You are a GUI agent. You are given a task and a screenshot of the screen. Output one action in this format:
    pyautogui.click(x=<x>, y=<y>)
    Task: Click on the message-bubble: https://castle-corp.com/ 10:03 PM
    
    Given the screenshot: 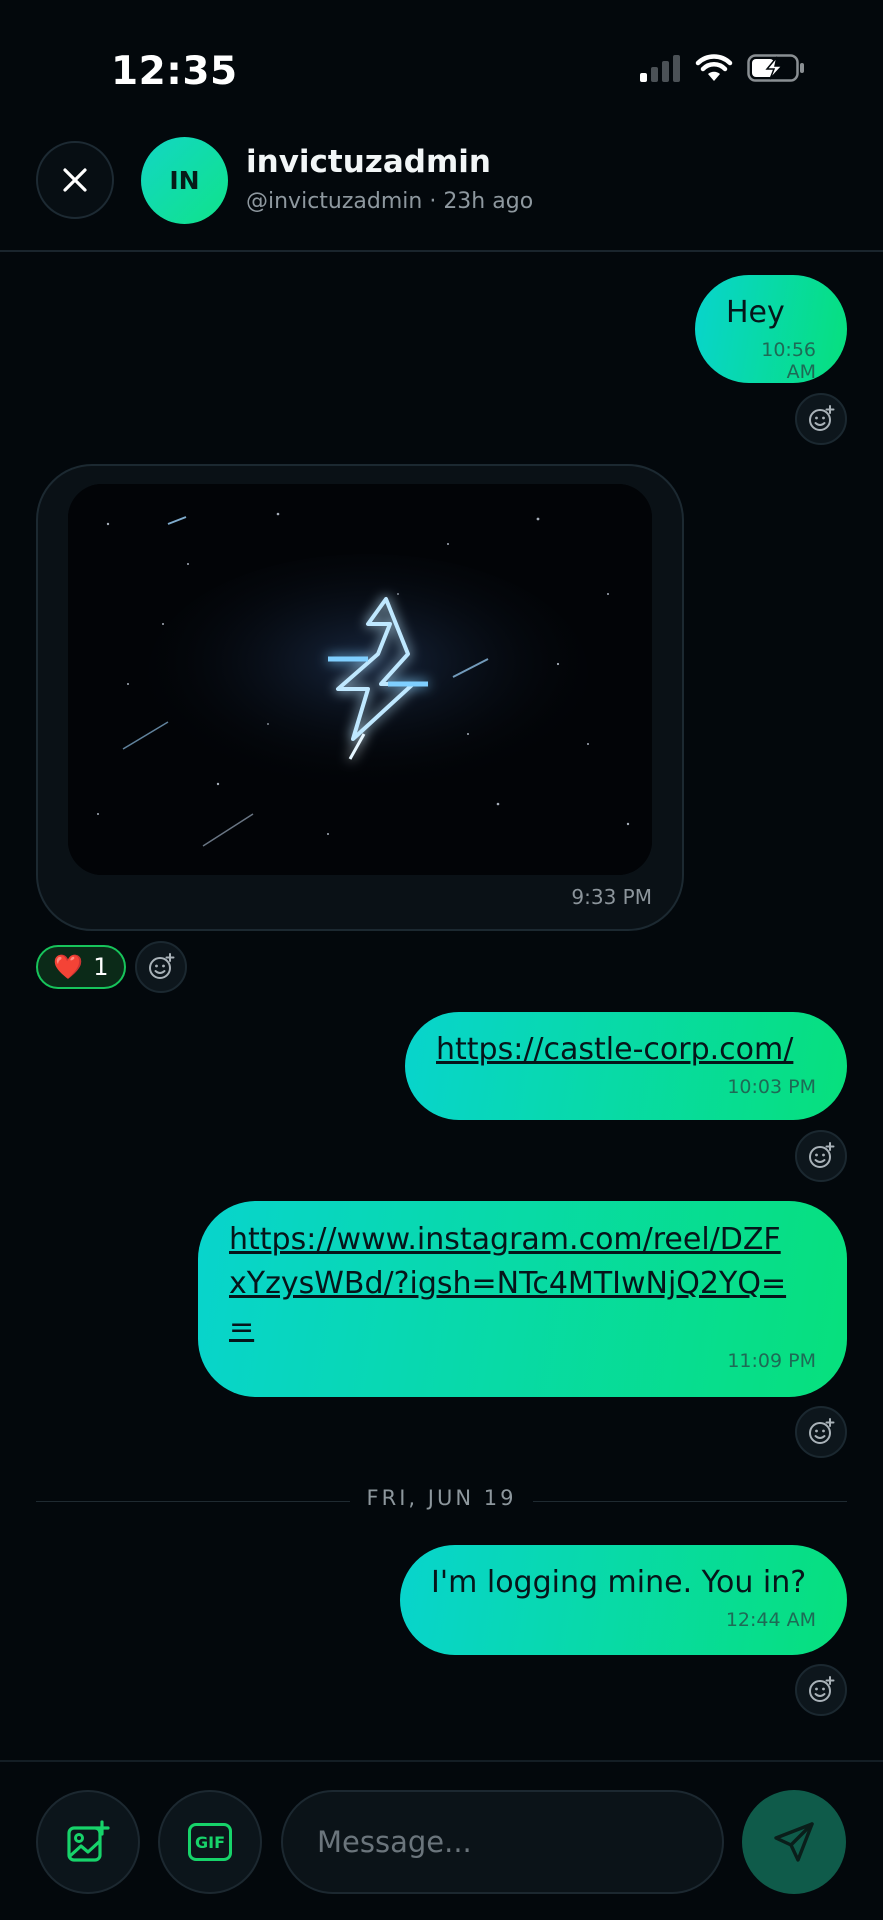 What is the action you would take?
    pyautogui.click(x=626, y=1066)
    